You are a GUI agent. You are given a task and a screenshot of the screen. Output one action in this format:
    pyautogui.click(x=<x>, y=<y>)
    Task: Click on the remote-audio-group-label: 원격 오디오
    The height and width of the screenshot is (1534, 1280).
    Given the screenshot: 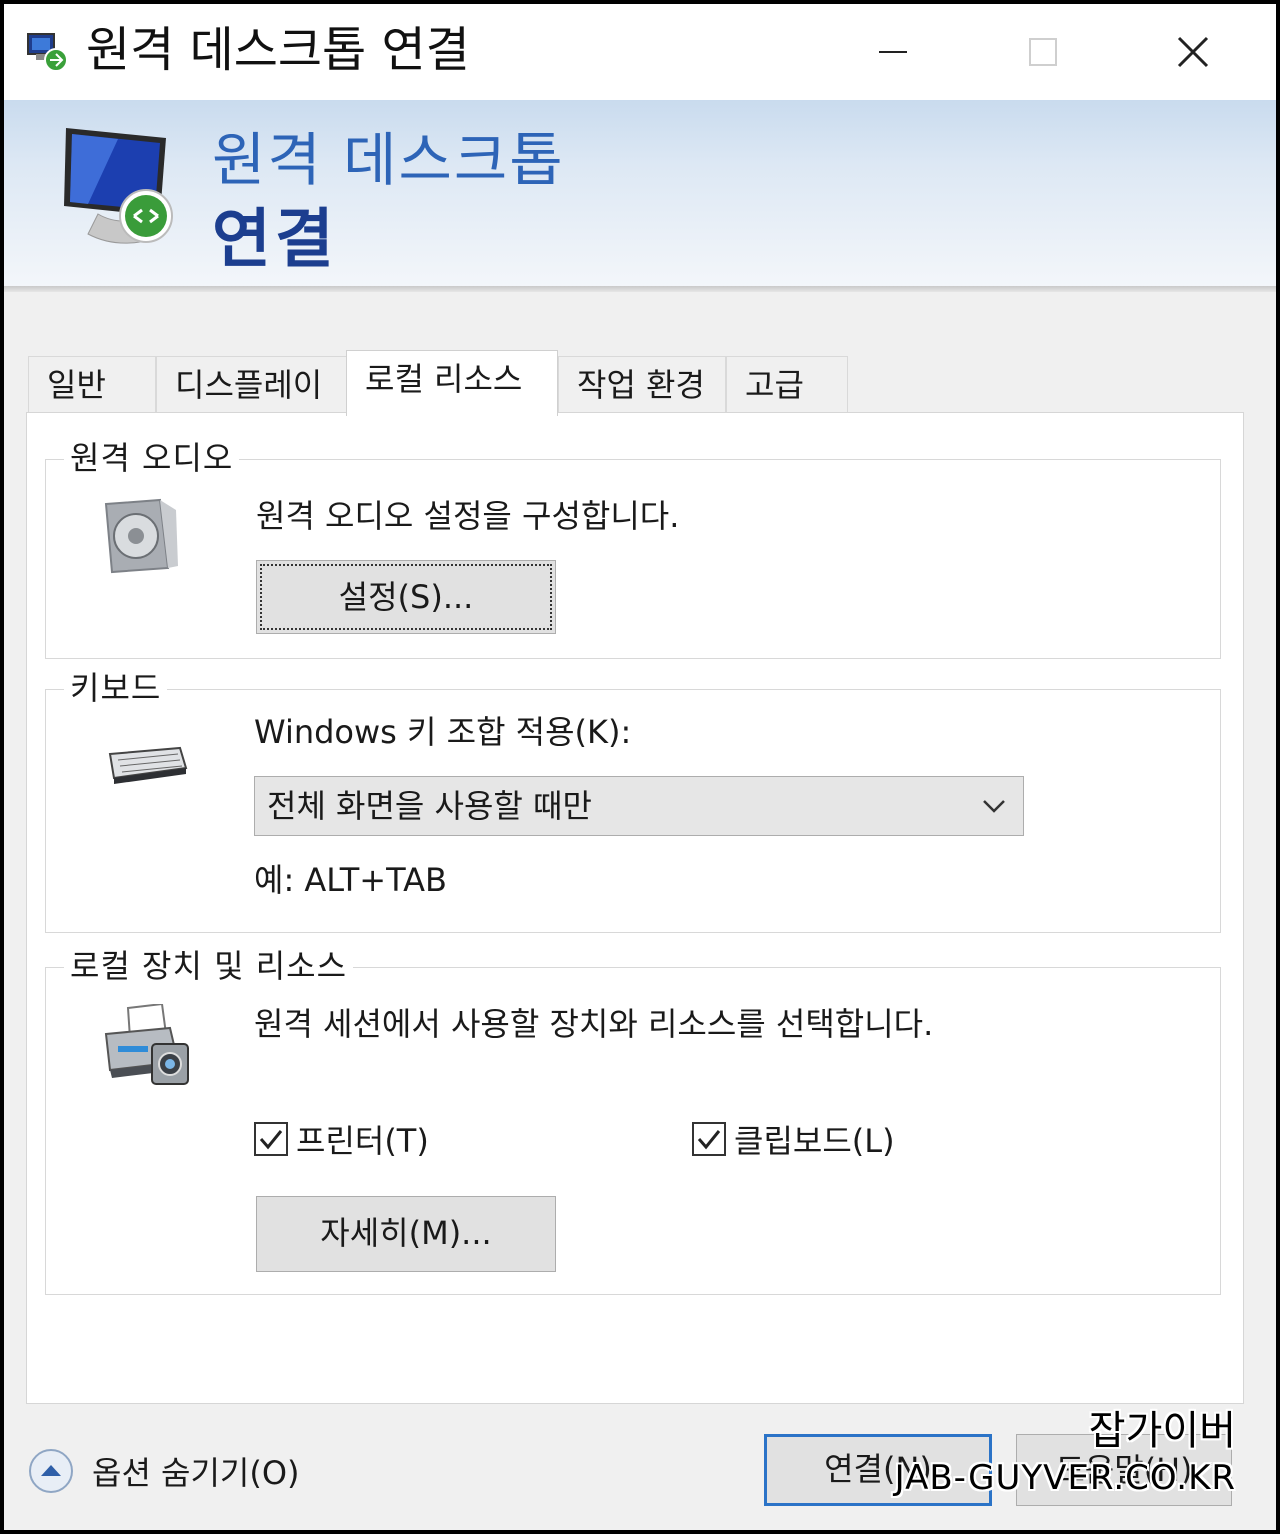 What is the action you would take?
    pyautogui.click(x=152, y=458)
    